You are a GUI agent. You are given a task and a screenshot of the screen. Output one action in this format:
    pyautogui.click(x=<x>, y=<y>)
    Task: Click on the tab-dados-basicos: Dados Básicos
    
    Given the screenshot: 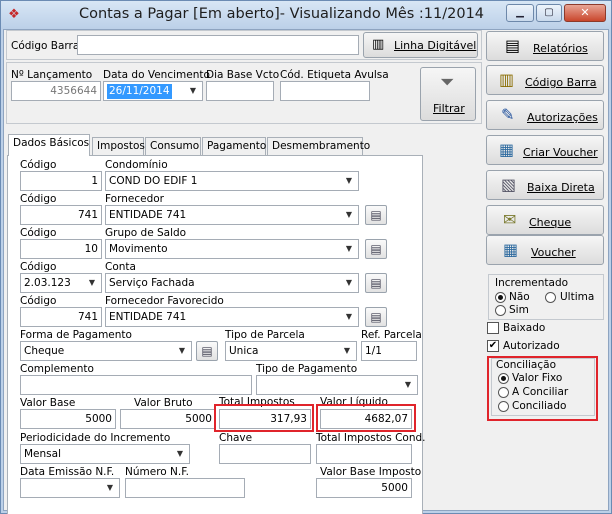 What is the action you would take?
    pyautogui.click(x=49, y=145)
    